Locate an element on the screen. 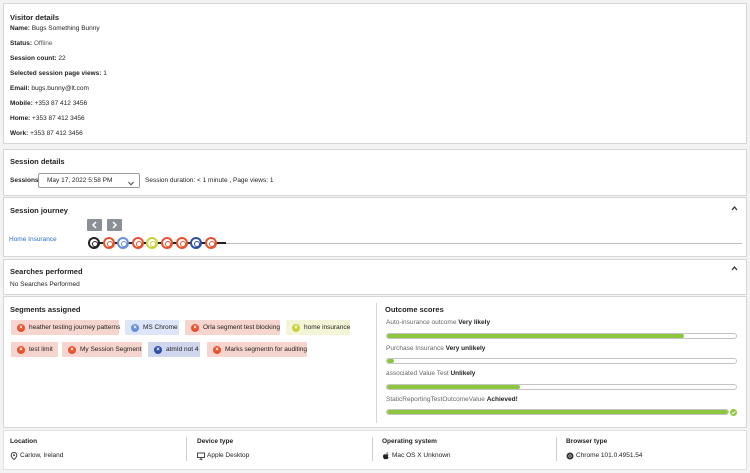 The width and height of the screenshot is (750, 473). check-circle-icon is located at coordinates (733, 412).